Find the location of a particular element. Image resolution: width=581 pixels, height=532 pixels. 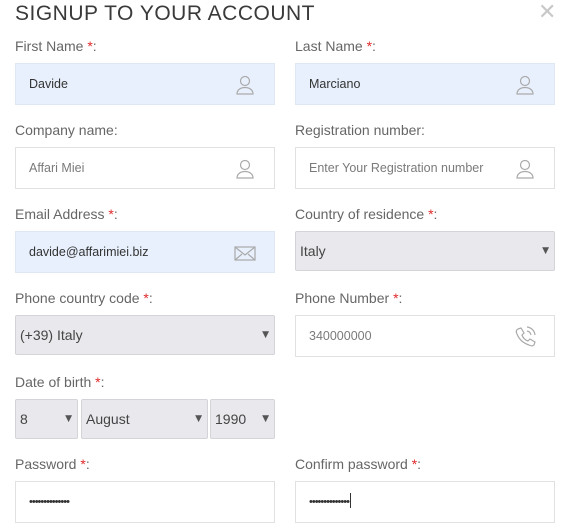

text-cursor is located at coordinates (350, 500).